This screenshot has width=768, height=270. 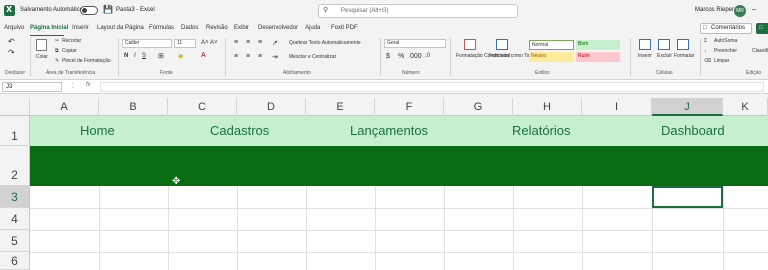 I want to click on column-header-b: B, so click(x=133, y=107).